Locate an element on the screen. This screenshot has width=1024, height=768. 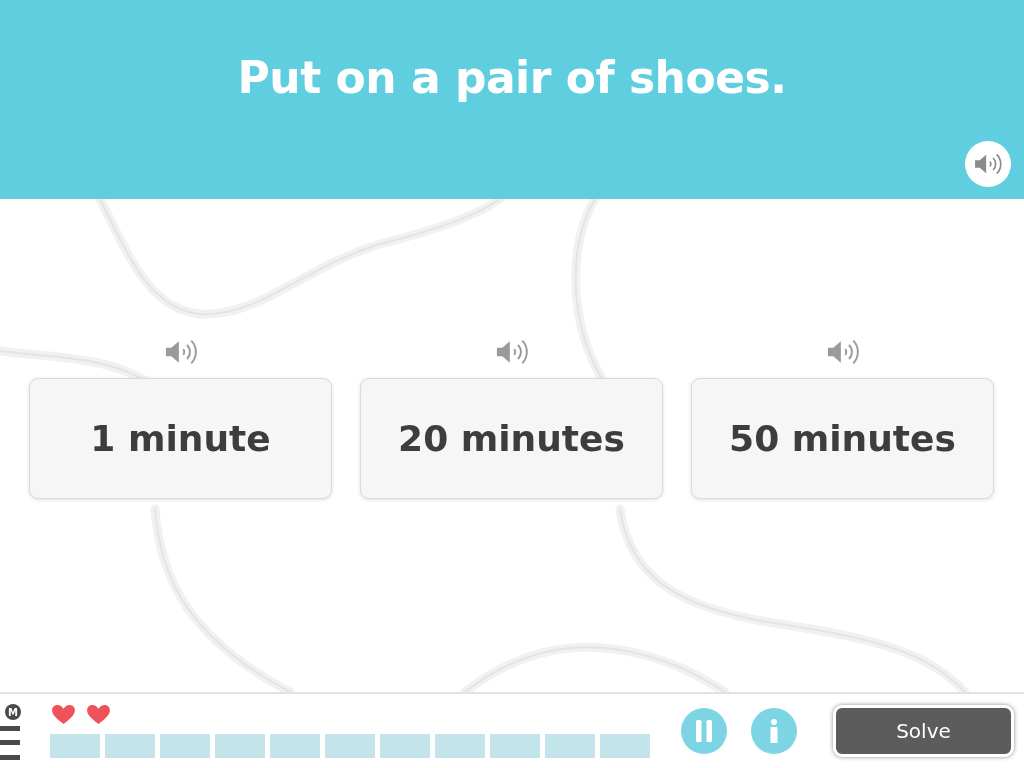
pause-button is located at coordinates (704, 731).